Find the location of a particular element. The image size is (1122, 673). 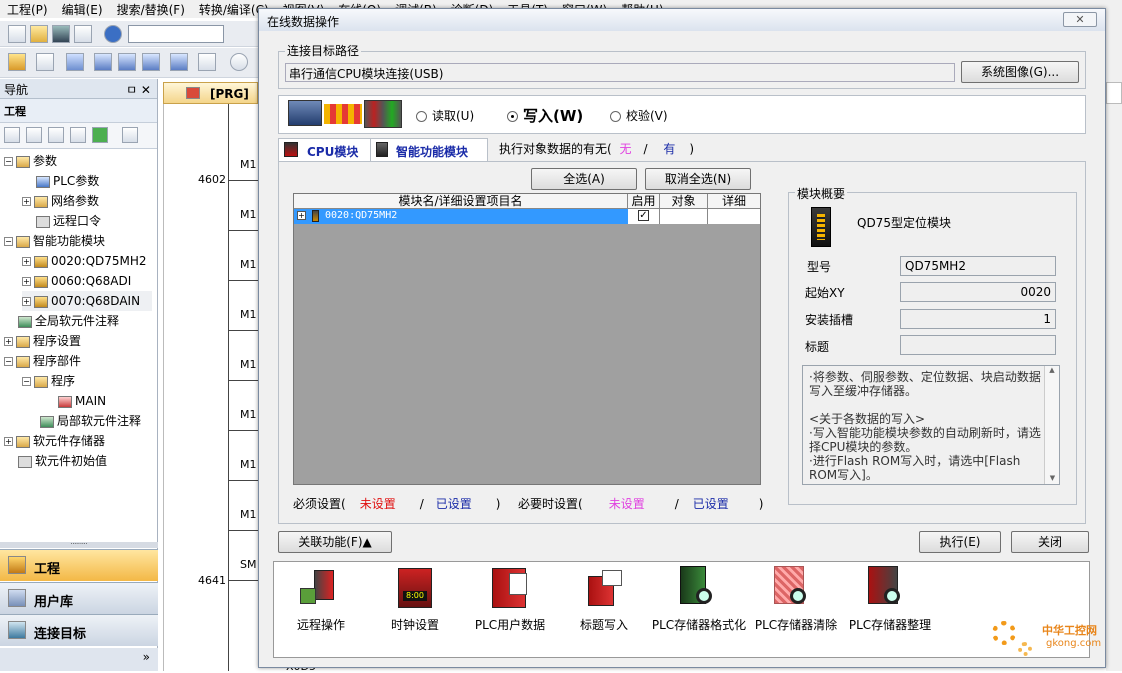

close-button: 关闭 is located at coordinates (1050, 542).